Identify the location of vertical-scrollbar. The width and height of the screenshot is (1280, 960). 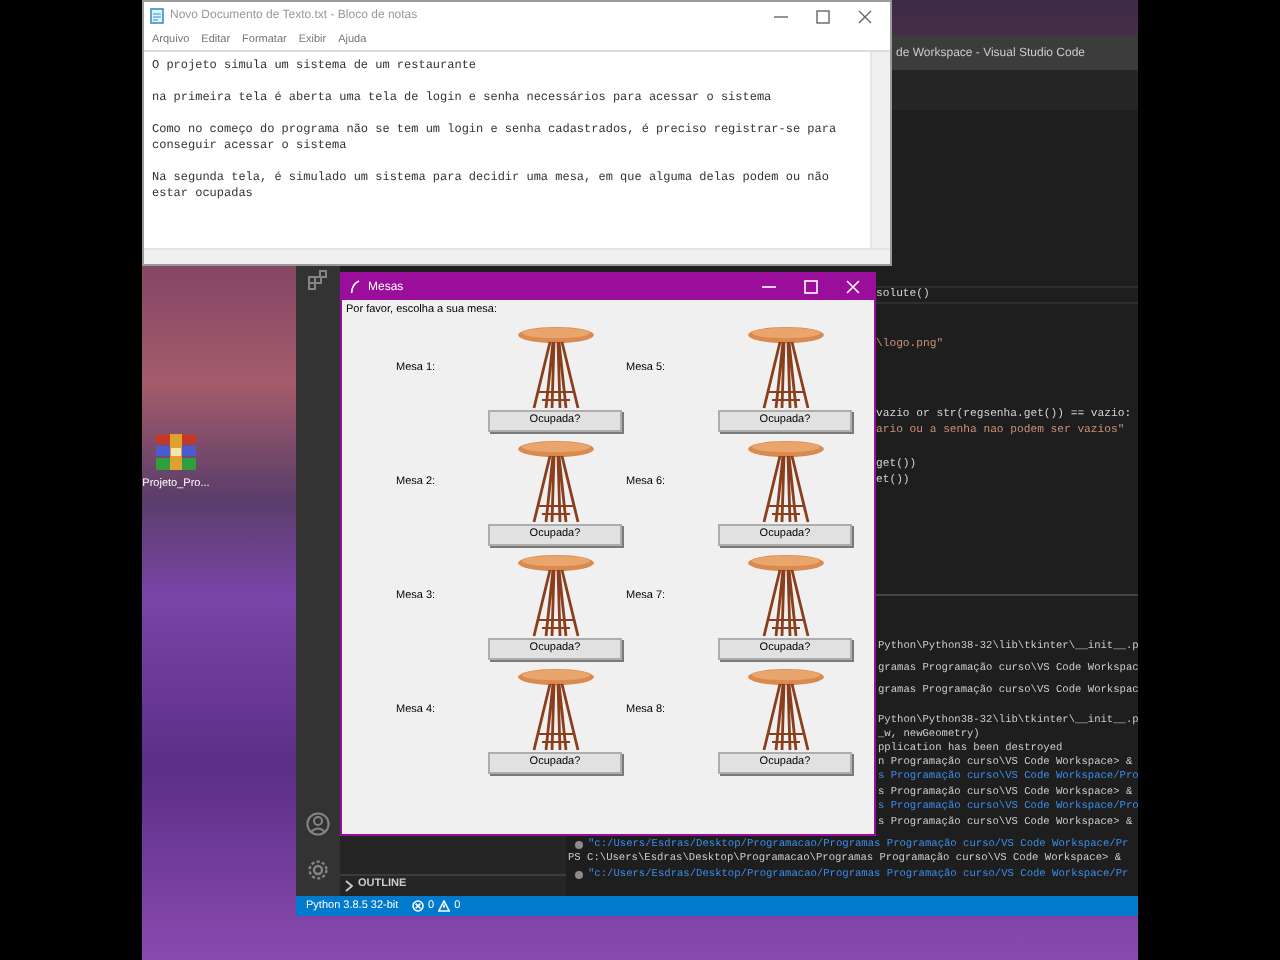
(880, 150).